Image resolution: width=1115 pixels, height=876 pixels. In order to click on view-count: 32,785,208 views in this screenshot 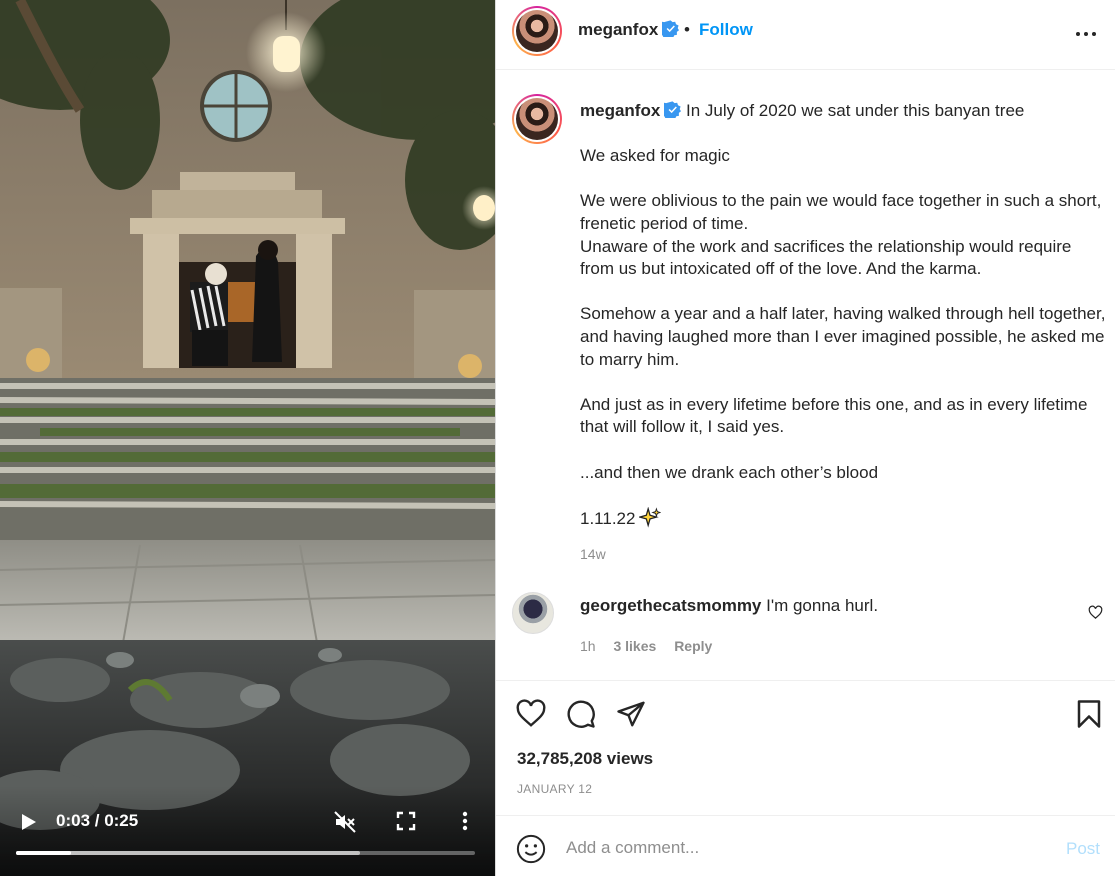, I will do `click(585, 759)`.